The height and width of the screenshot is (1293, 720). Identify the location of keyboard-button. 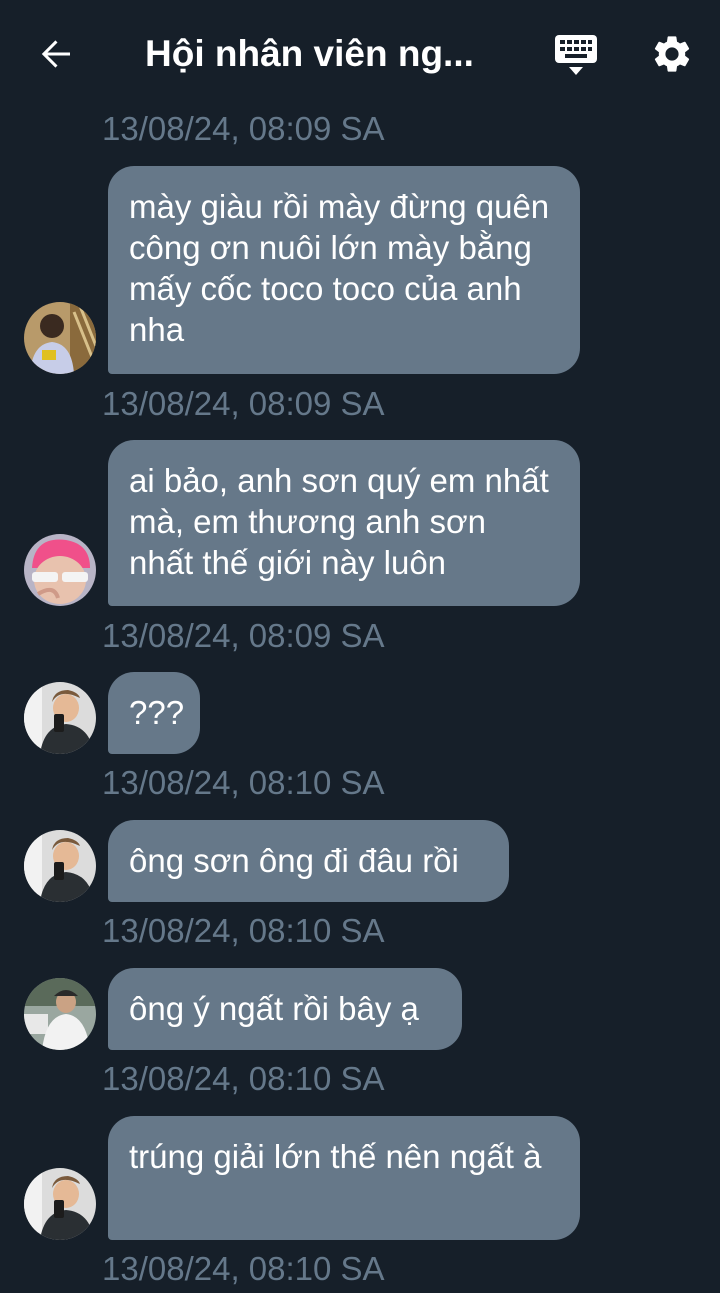
(576, 55).